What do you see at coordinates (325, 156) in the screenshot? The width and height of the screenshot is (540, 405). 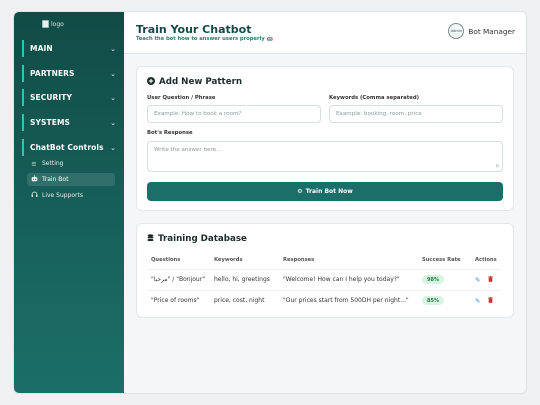 I see `response-textarea: Write the answer here... ⇱` at bounding box center [325, 156].